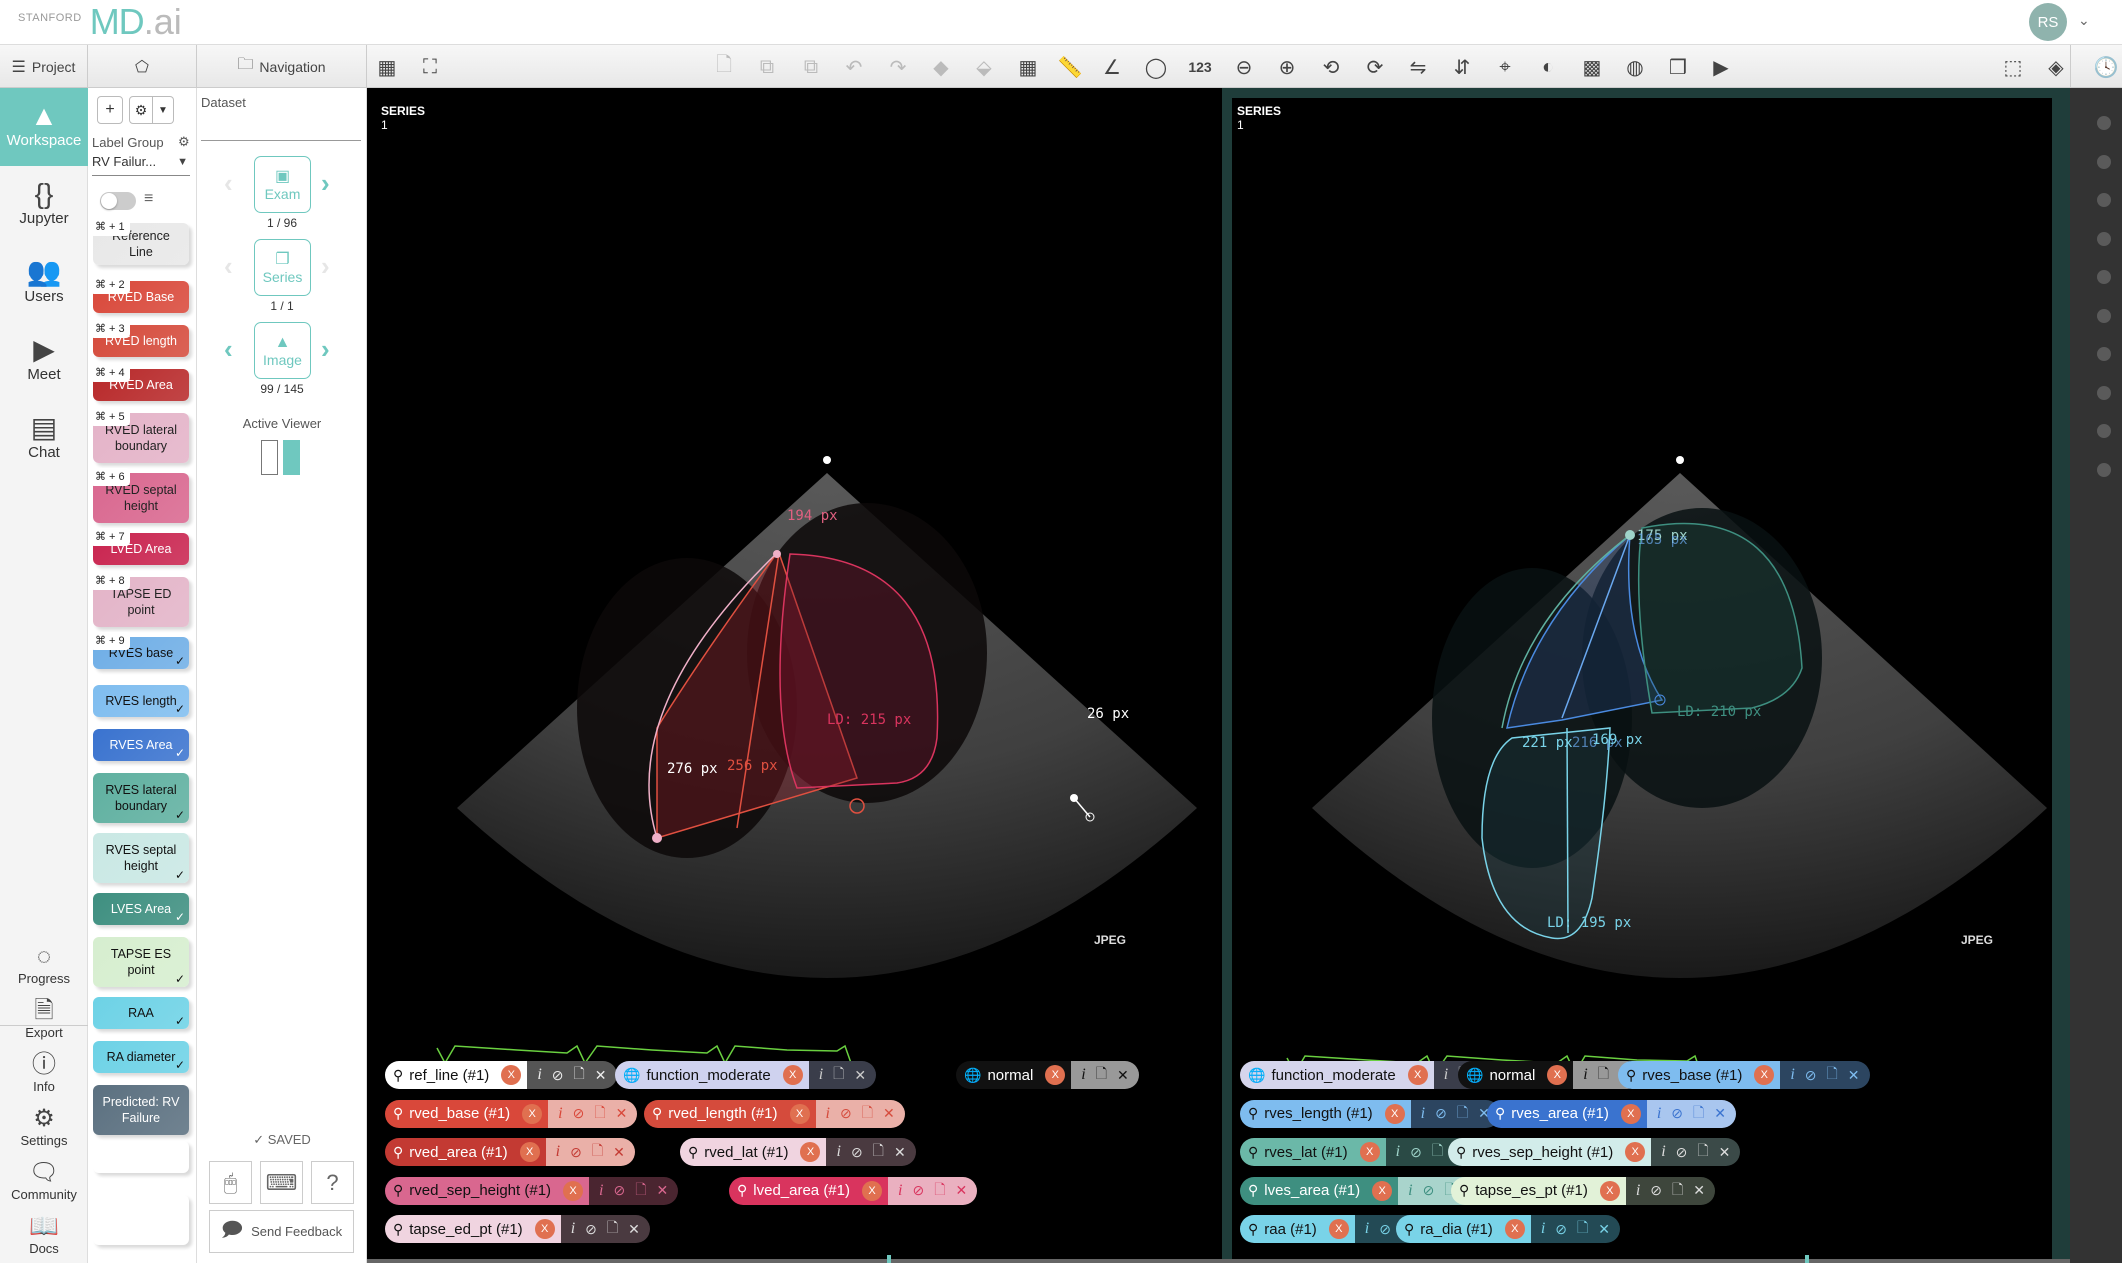  Describe the element at coordinates (1014, 1075) in the screenshot. I see `annotation-chip-label-area: 🌐 normal X` at that location.